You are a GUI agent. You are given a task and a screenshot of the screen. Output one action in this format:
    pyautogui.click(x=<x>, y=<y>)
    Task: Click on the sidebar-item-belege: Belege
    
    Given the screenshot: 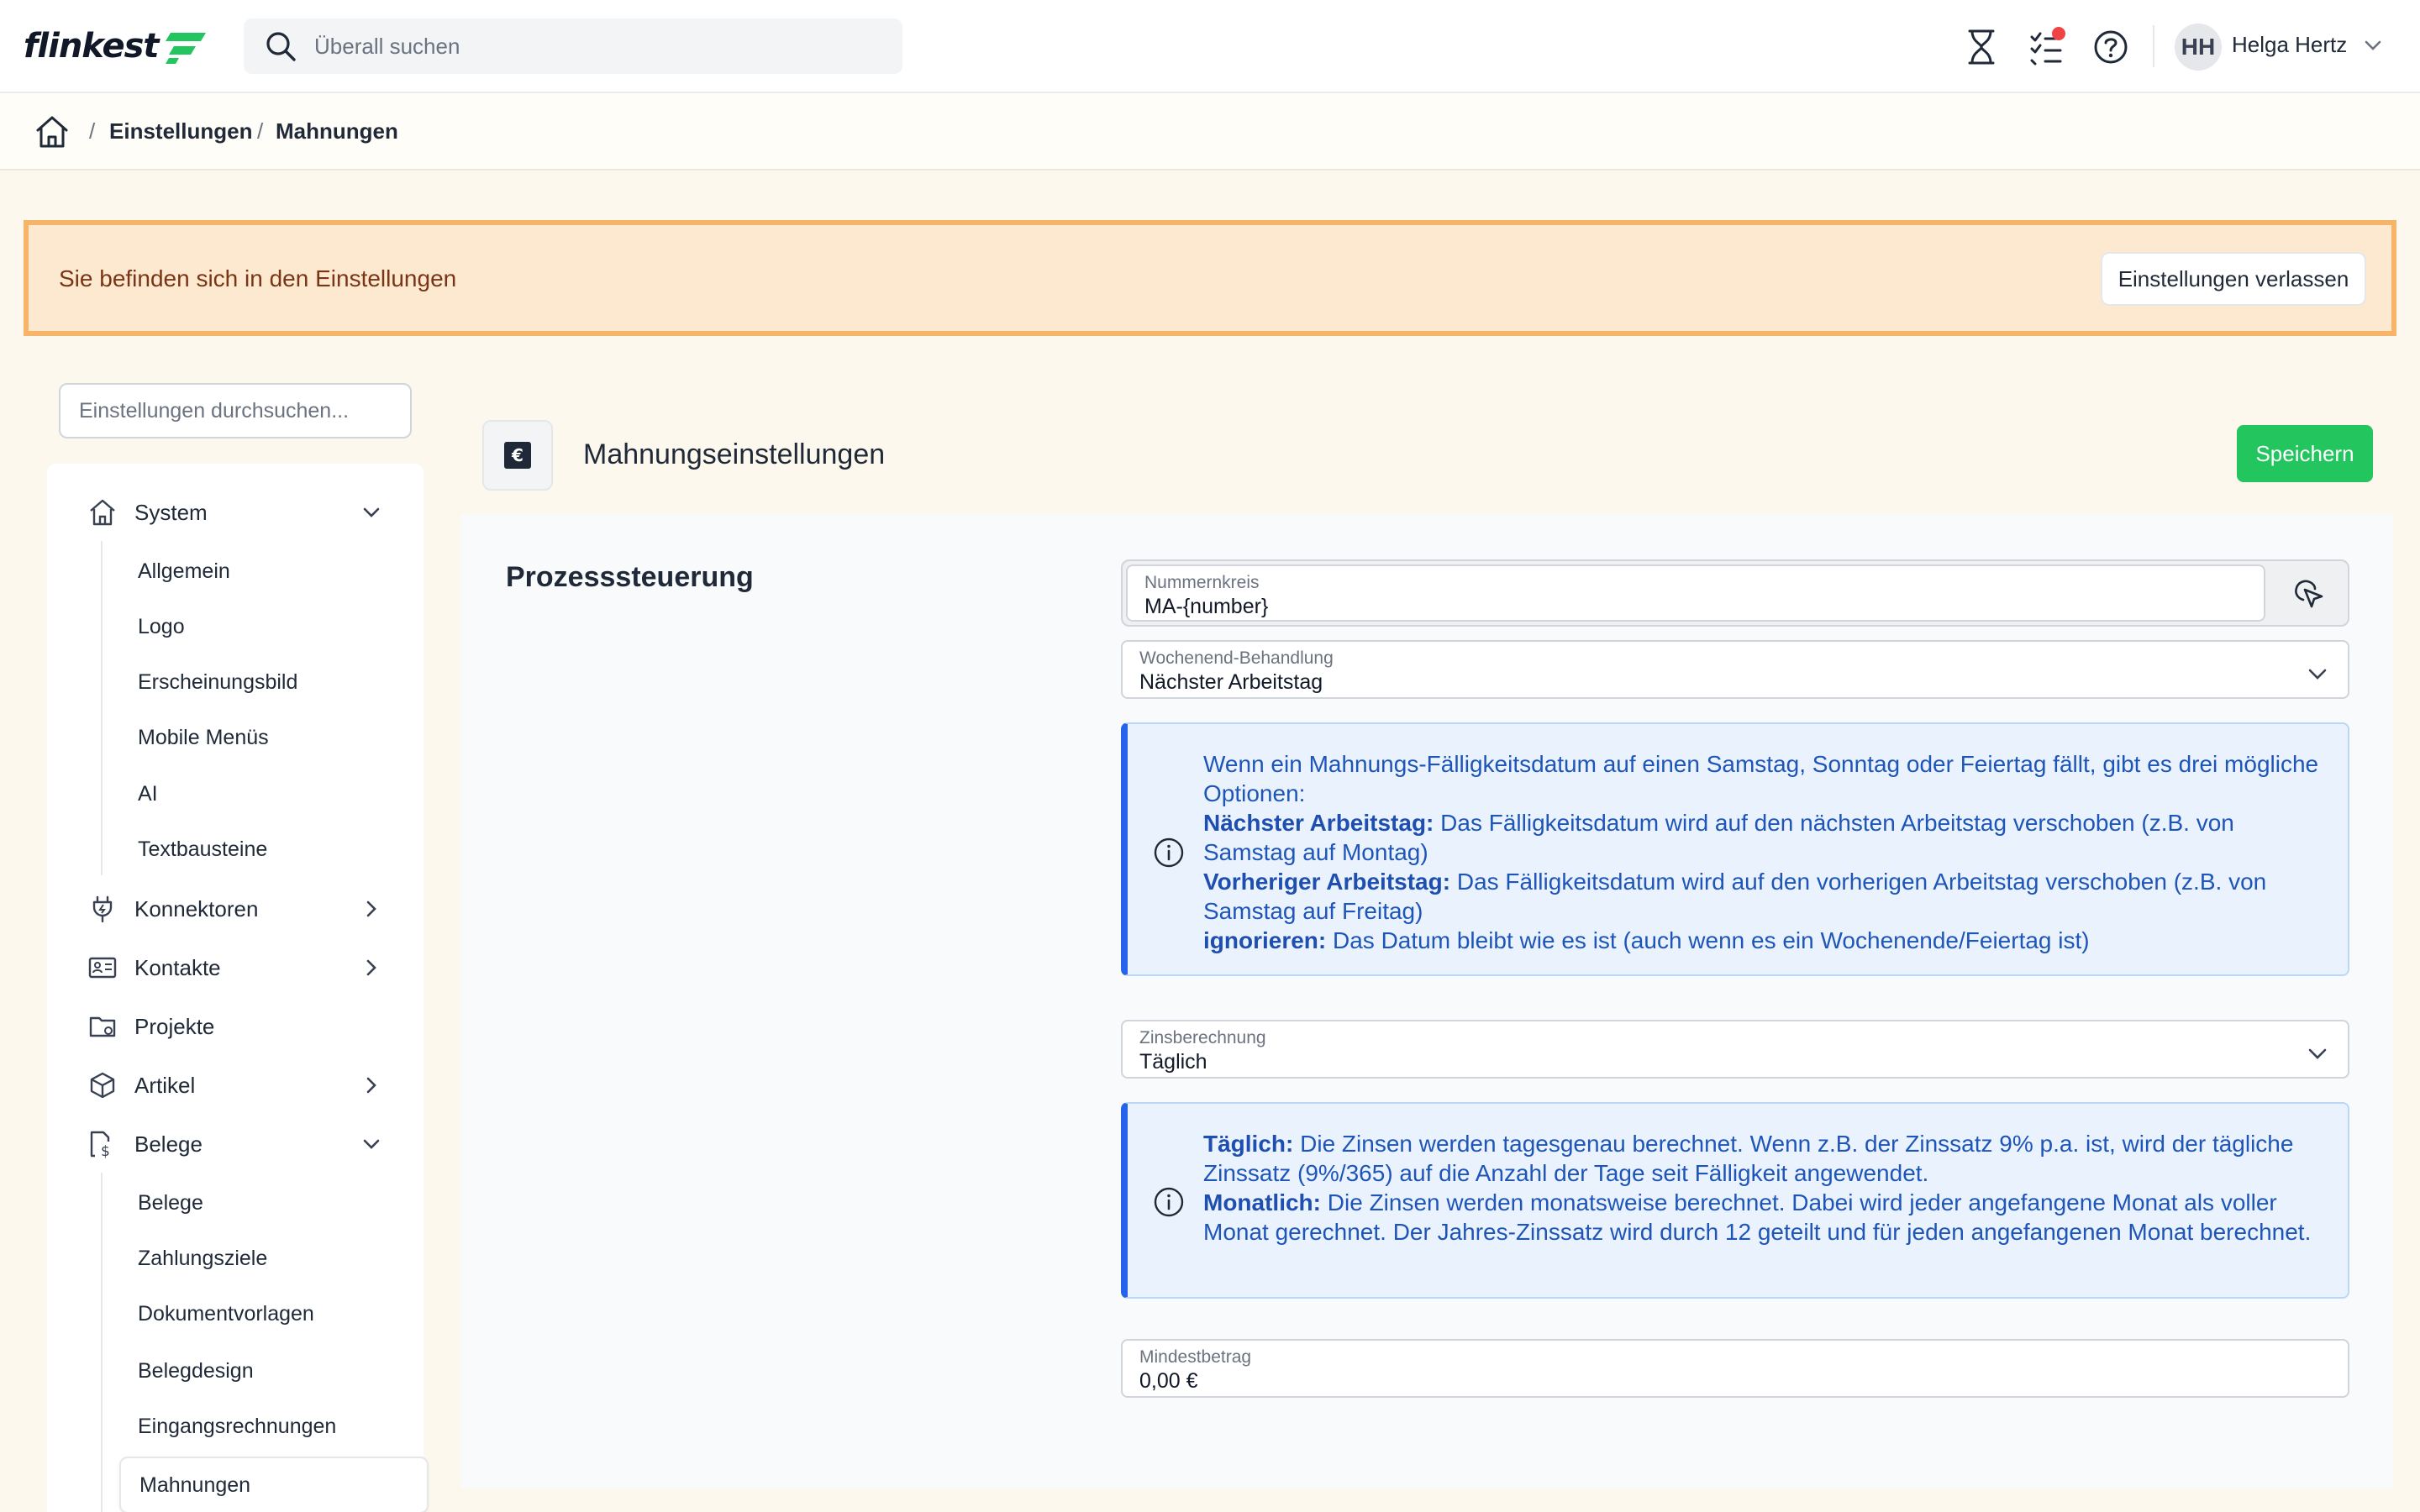 What is the action you would take?
    pyautogui.click(x=267, y=1202)
    